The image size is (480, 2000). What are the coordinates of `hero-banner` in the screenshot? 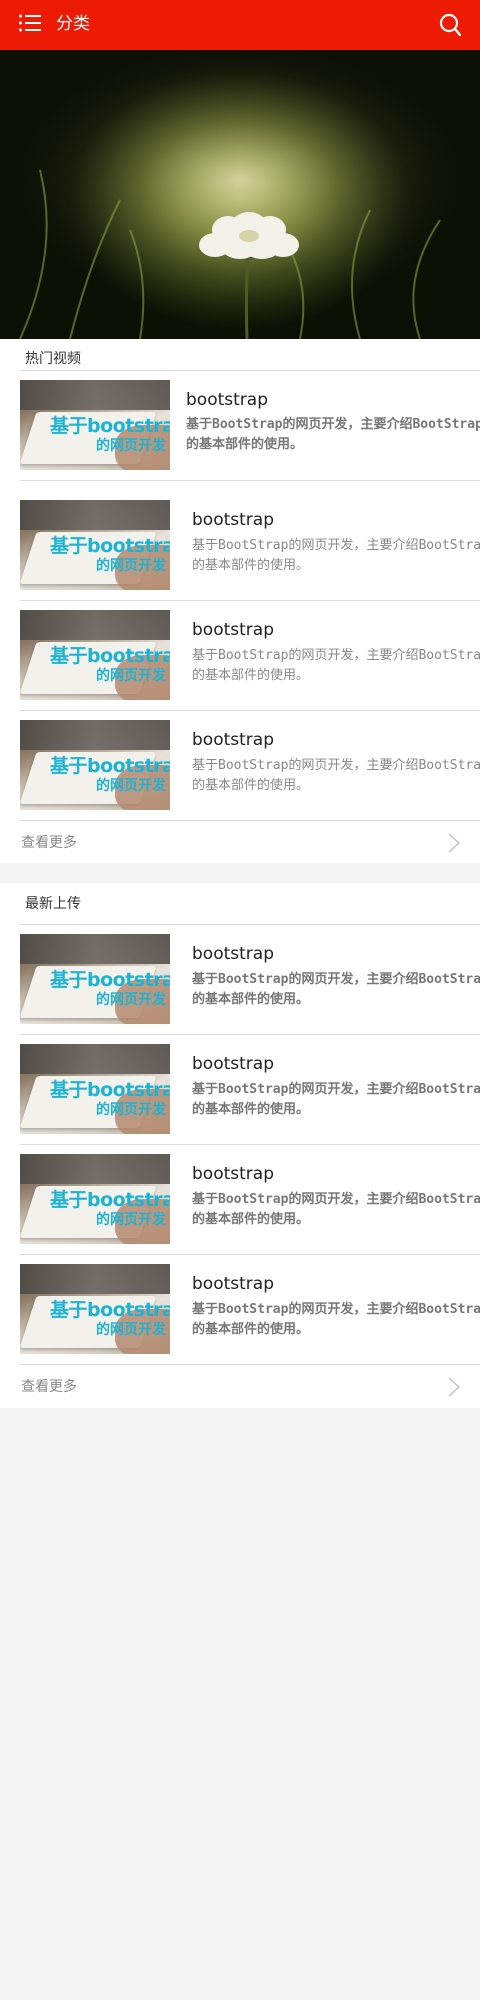 It's located at (240, 194).